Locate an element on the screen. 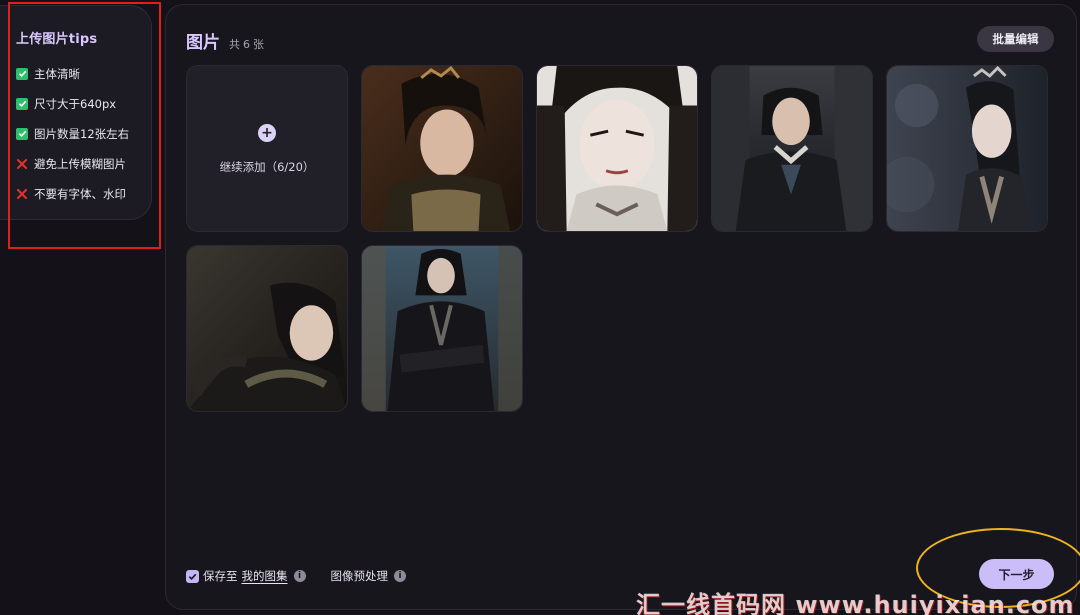 This screenshot has height=615, width=1080. page-title: 图片 is located at coordinates (203, 43).